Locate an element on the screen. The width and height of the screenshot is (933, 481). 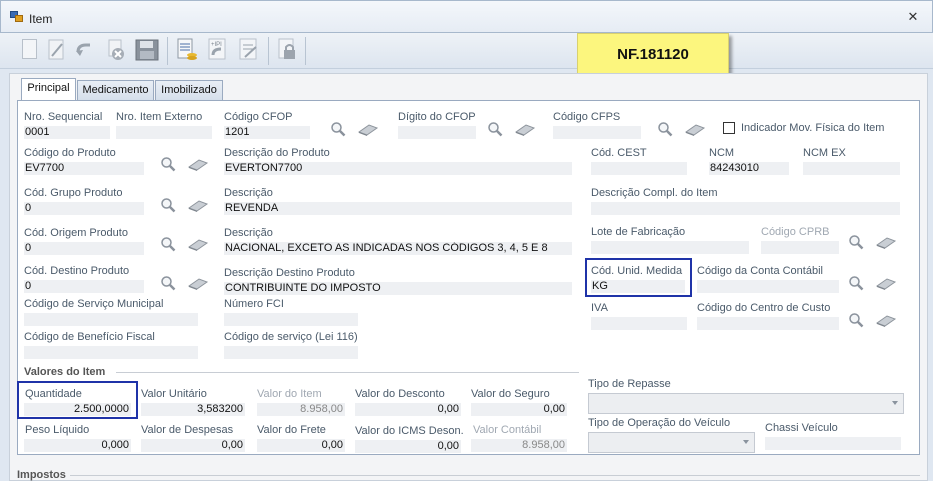
numero-fci-label: Número FCI is located at coordinates (254, 304).